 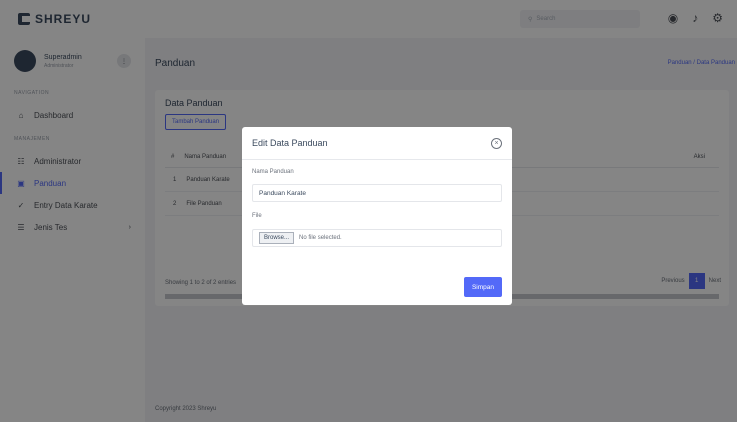 I want to click on file-input: Browse... No file selected., so click(x=377, y=238).